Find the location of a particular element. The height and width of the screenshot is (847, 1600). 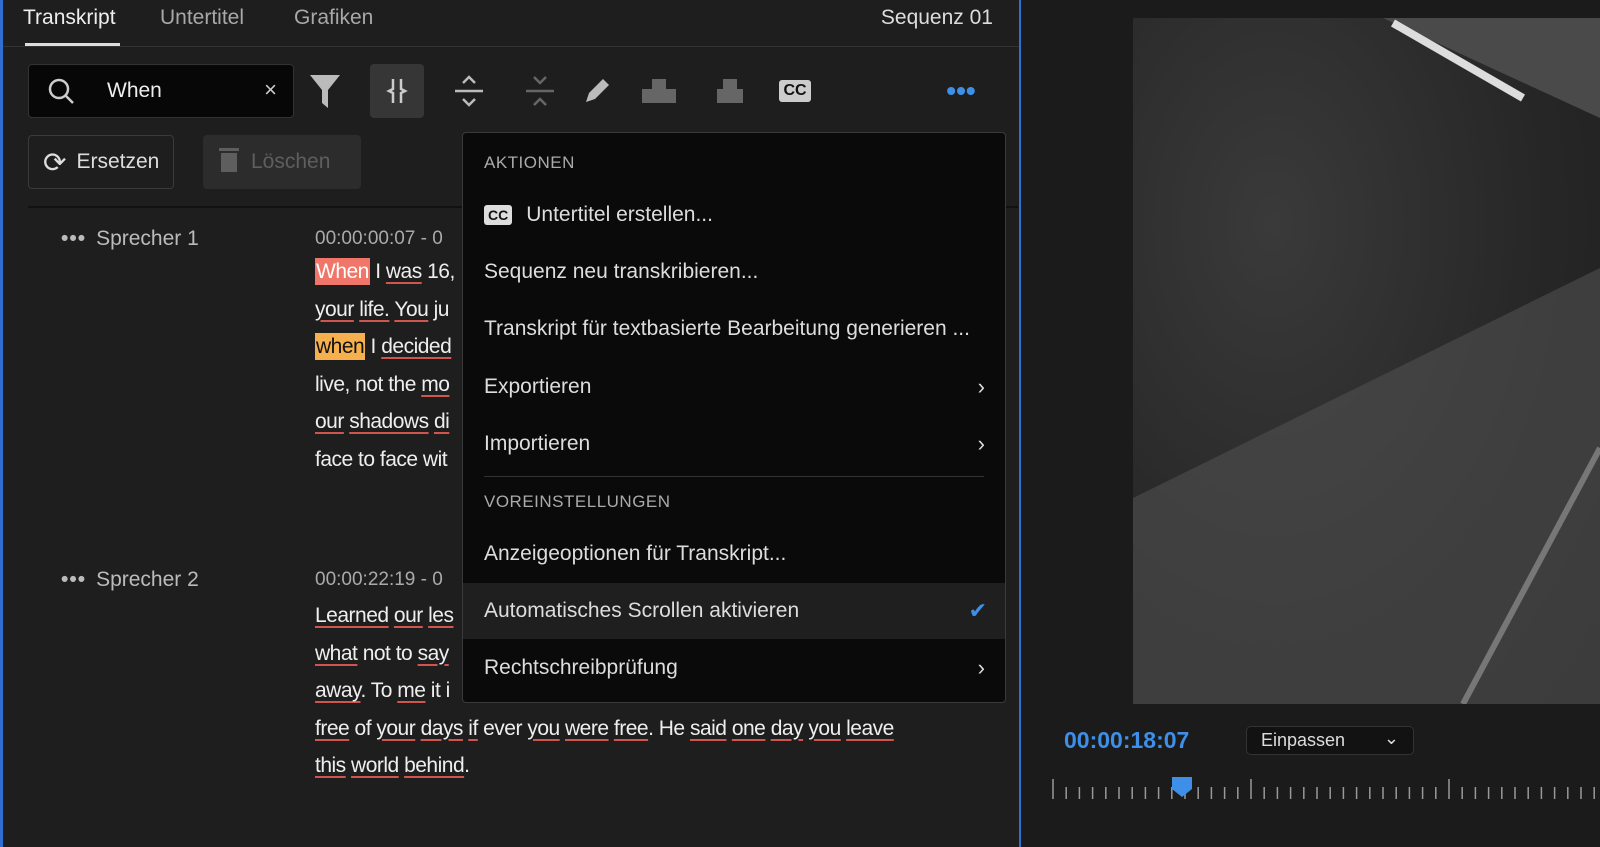

merge-segments-icon is located at coordinates (397, 91).